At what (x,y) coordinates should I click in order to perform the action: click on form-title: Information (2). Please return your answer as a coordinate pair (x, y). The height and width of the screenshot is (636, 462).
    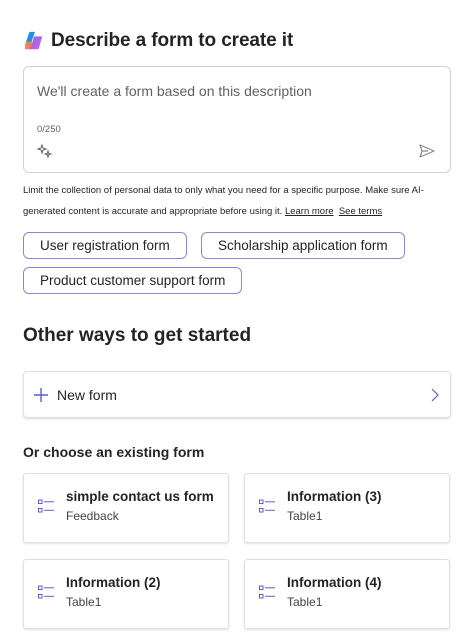
    Looking at the image, I should click on (113, 582).